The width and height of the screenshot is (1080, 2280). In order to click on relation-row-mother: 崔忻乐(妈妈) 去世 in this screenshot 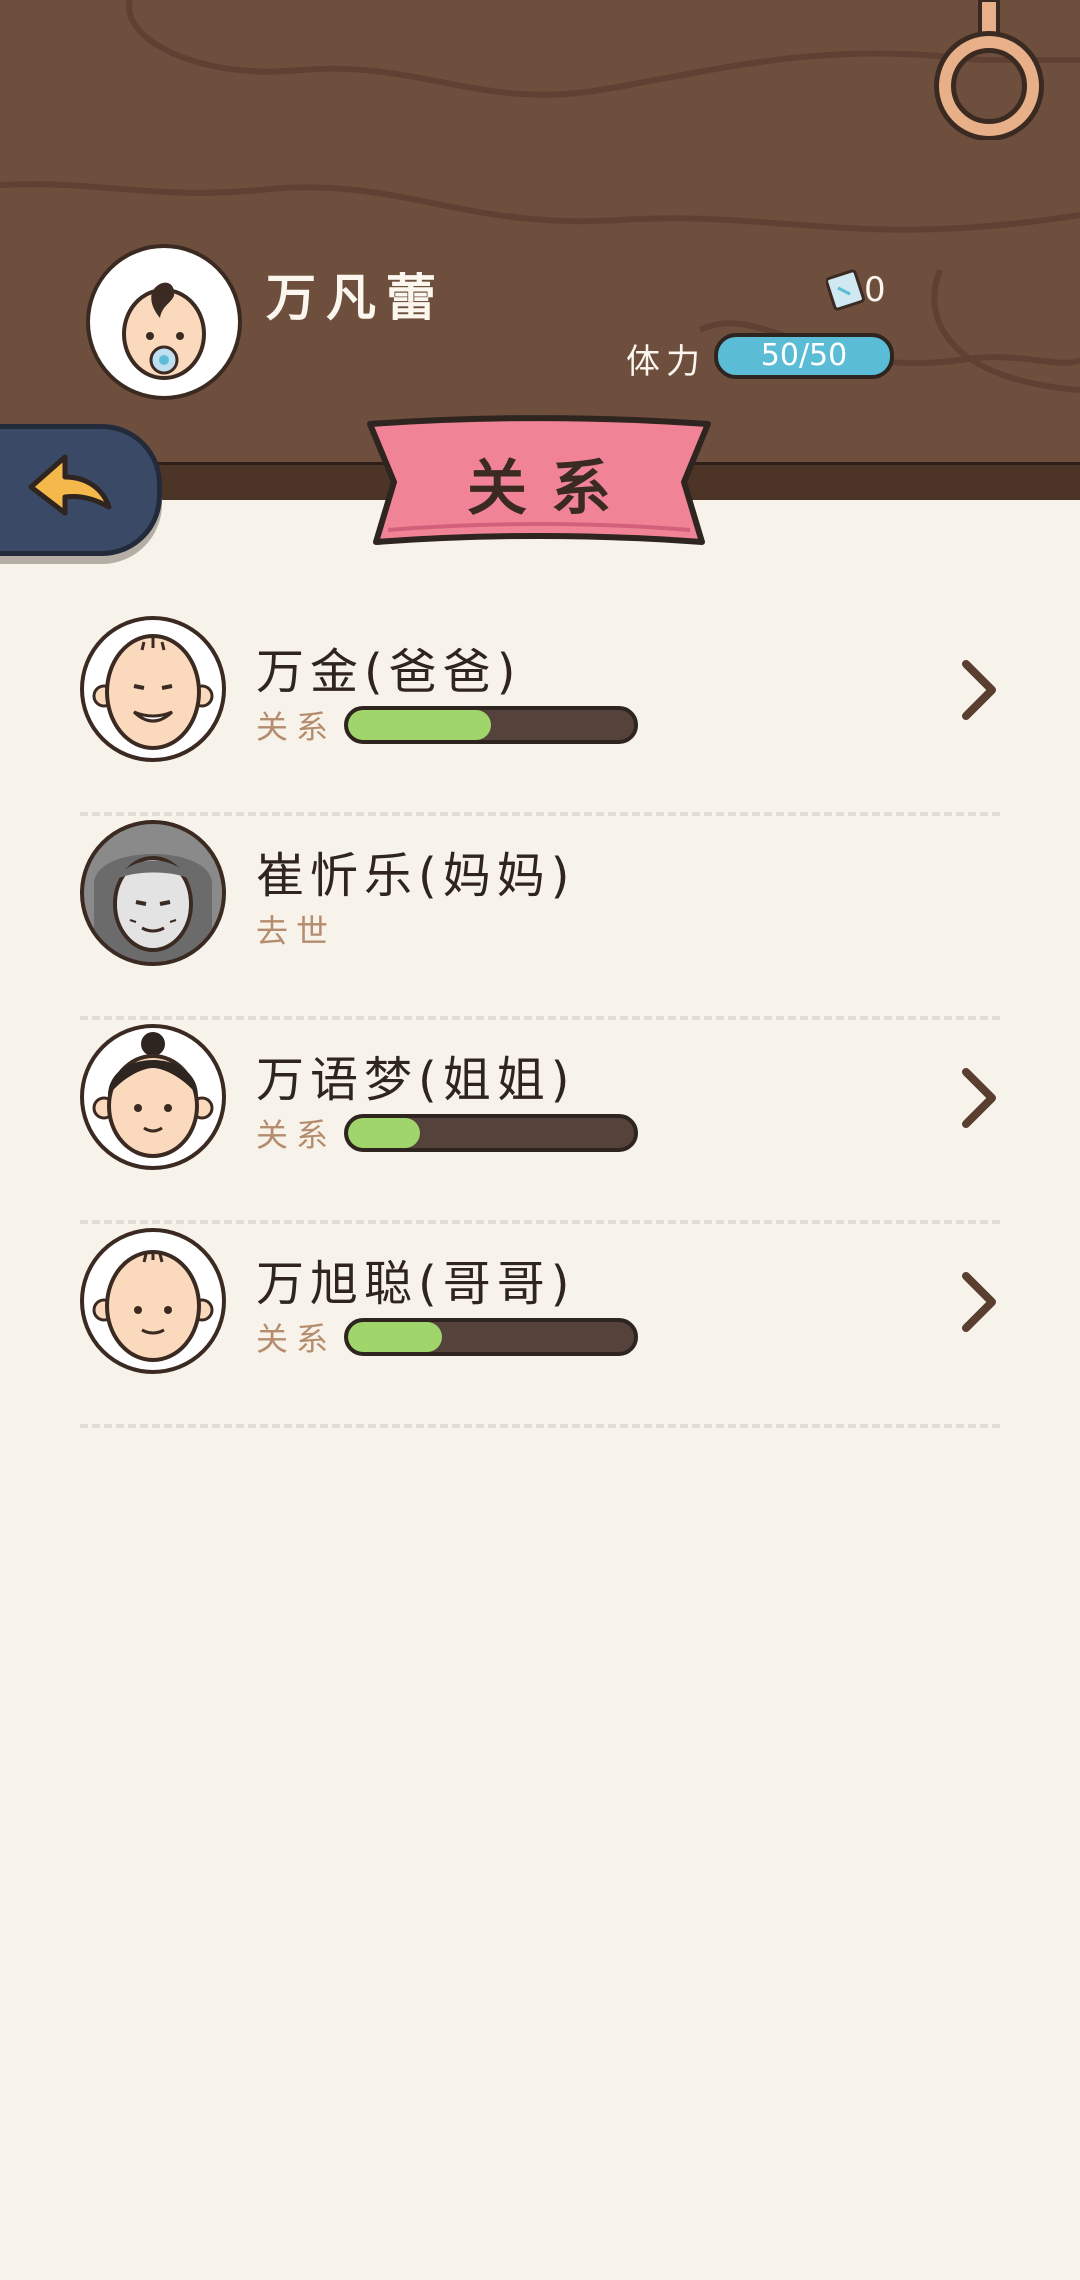, I will do `click(540, 918)`.